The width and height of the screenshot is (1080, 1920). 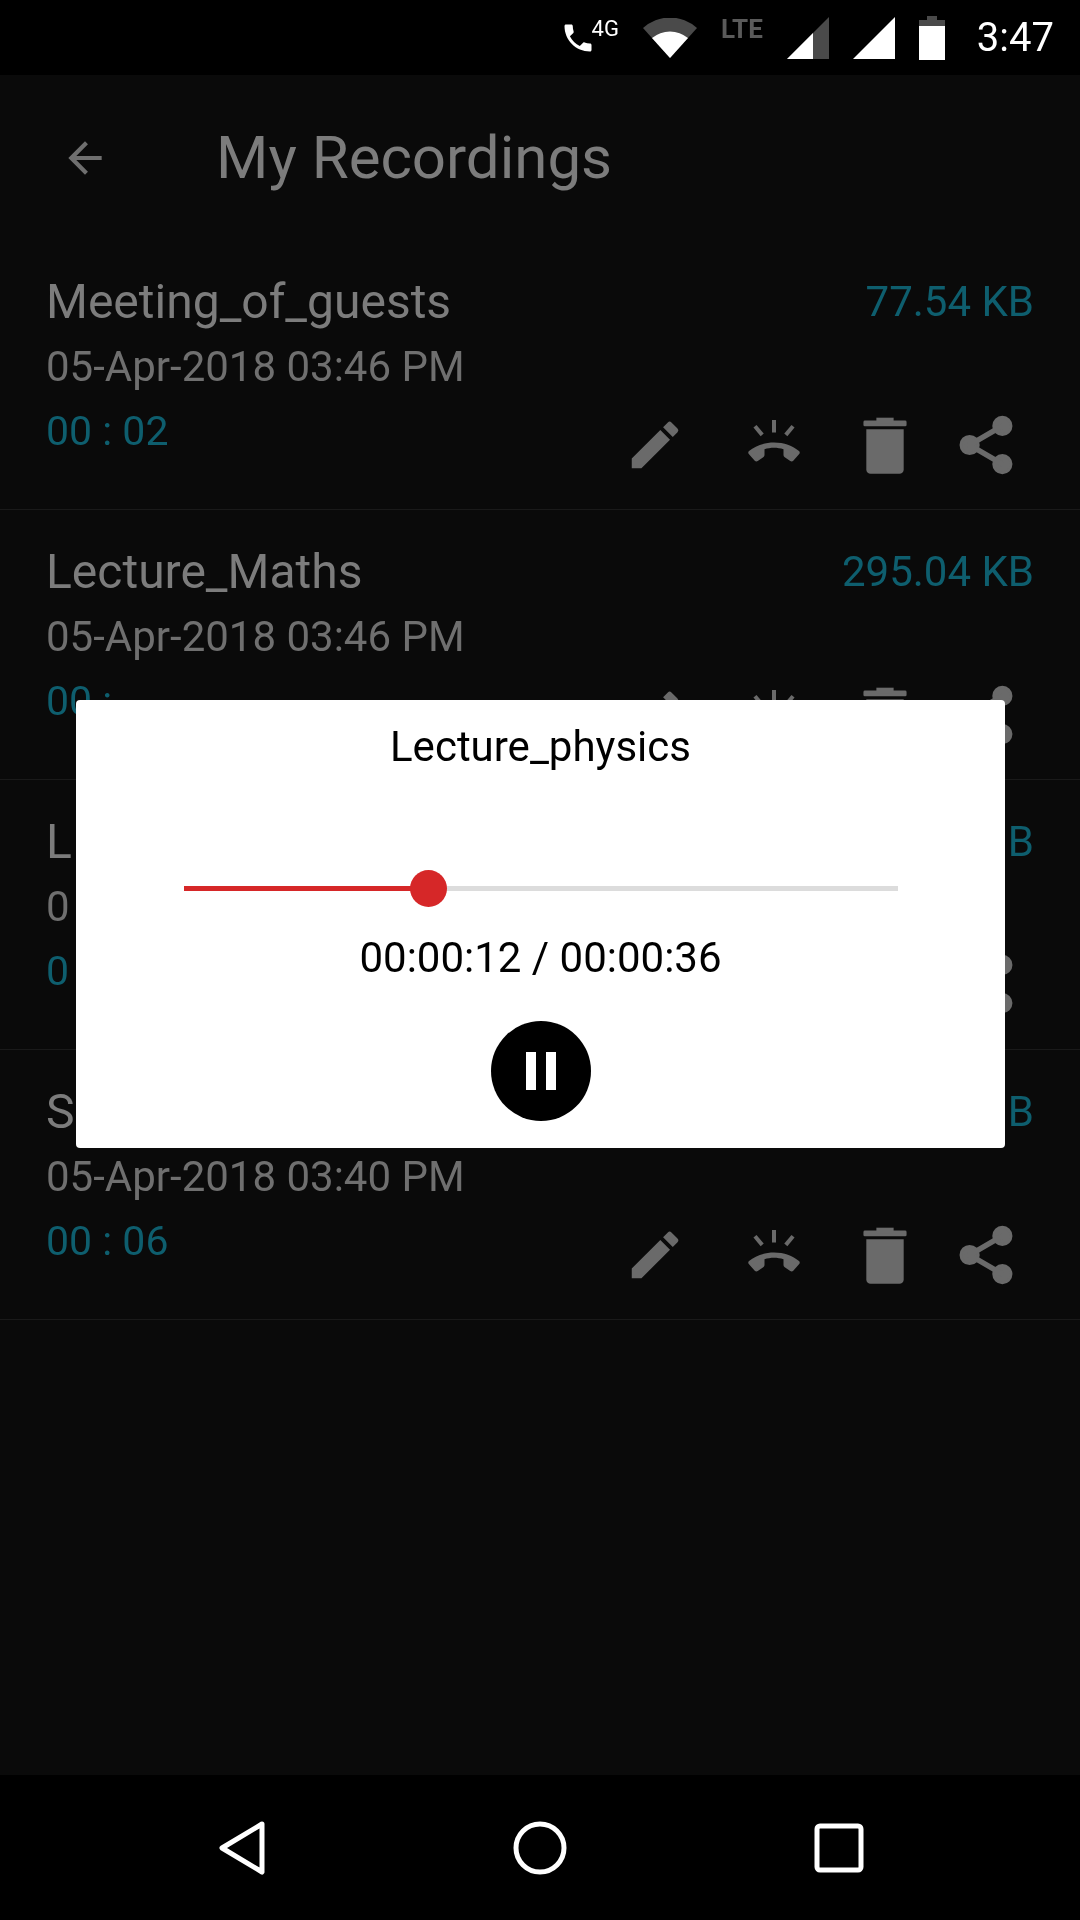 What do you see at coordinates (107, 1241) in the screenshot?
I see `recording-duration: 00 : 06` at bounding box center [107, 1241].